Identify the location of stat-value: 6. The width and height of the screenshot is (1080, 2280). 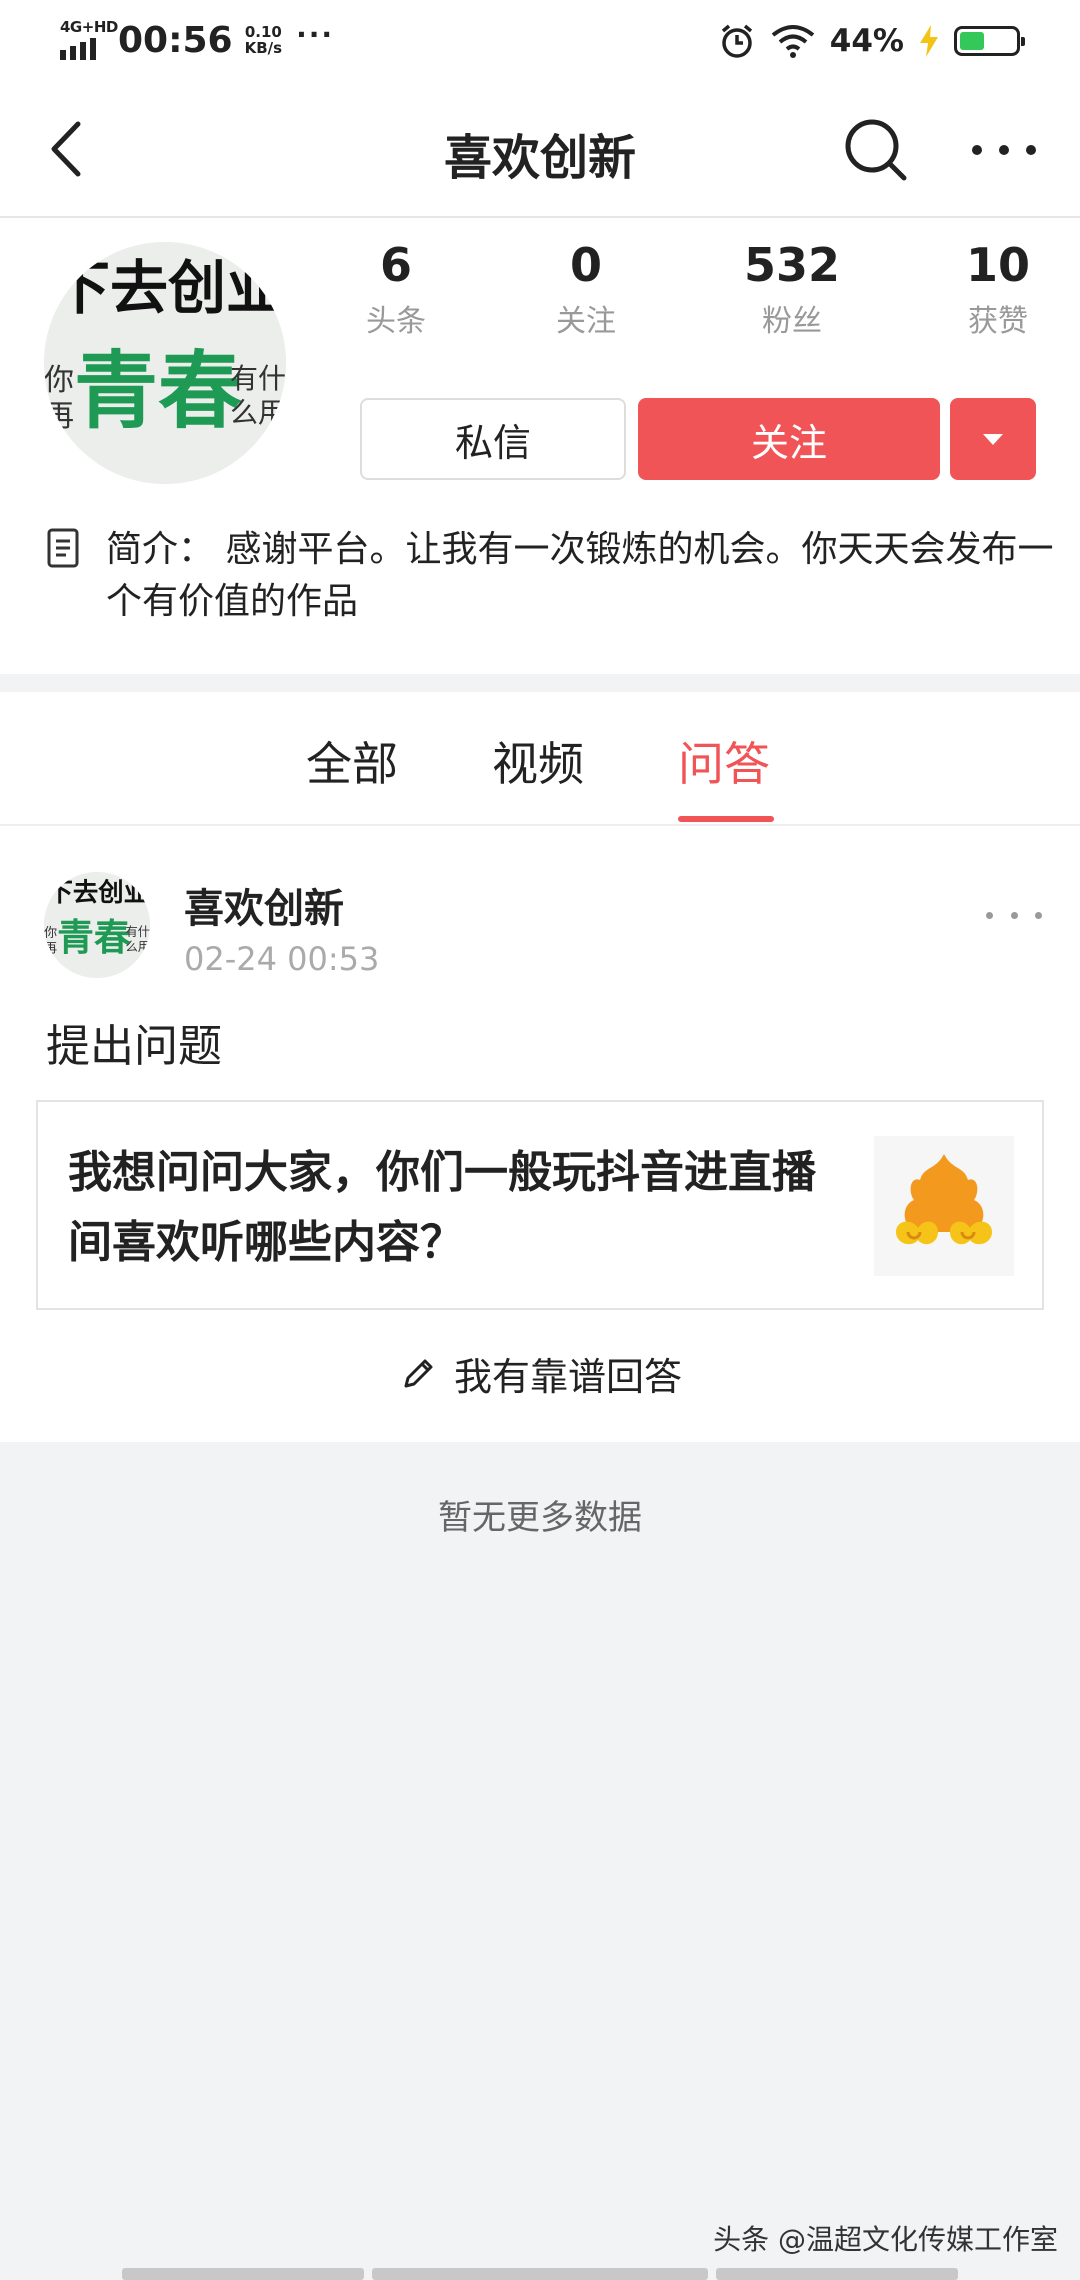
(395, 265).